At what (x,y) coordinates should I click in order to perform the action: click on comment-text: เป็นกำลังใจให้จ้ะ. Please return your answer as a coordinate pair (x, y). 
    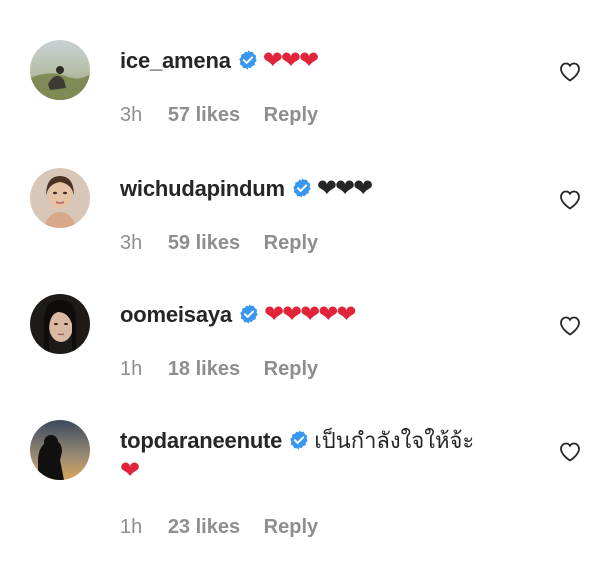
    Looking at the image, I should click on (394, 440).